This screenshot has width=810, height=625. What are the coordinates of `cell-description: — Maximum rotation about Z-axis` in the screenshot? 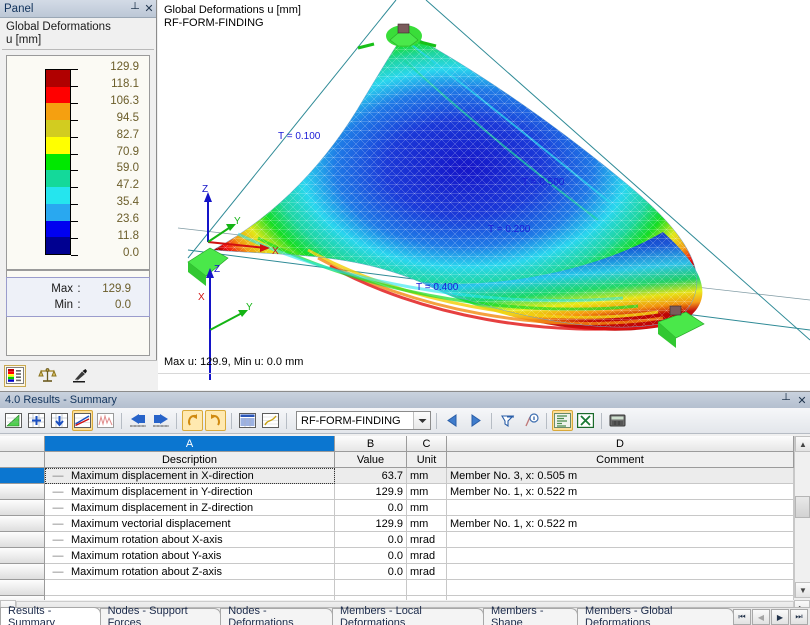 It's located at (190, 572).